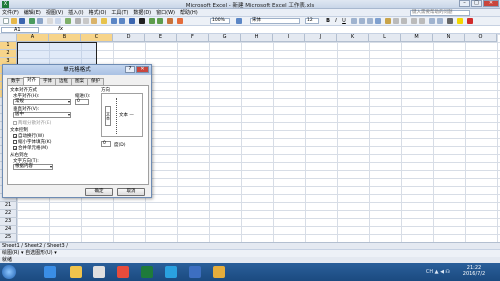 The width and height of the screenshot is (500, 281). I want to click on font-size-select: 12, so click(312, 21).